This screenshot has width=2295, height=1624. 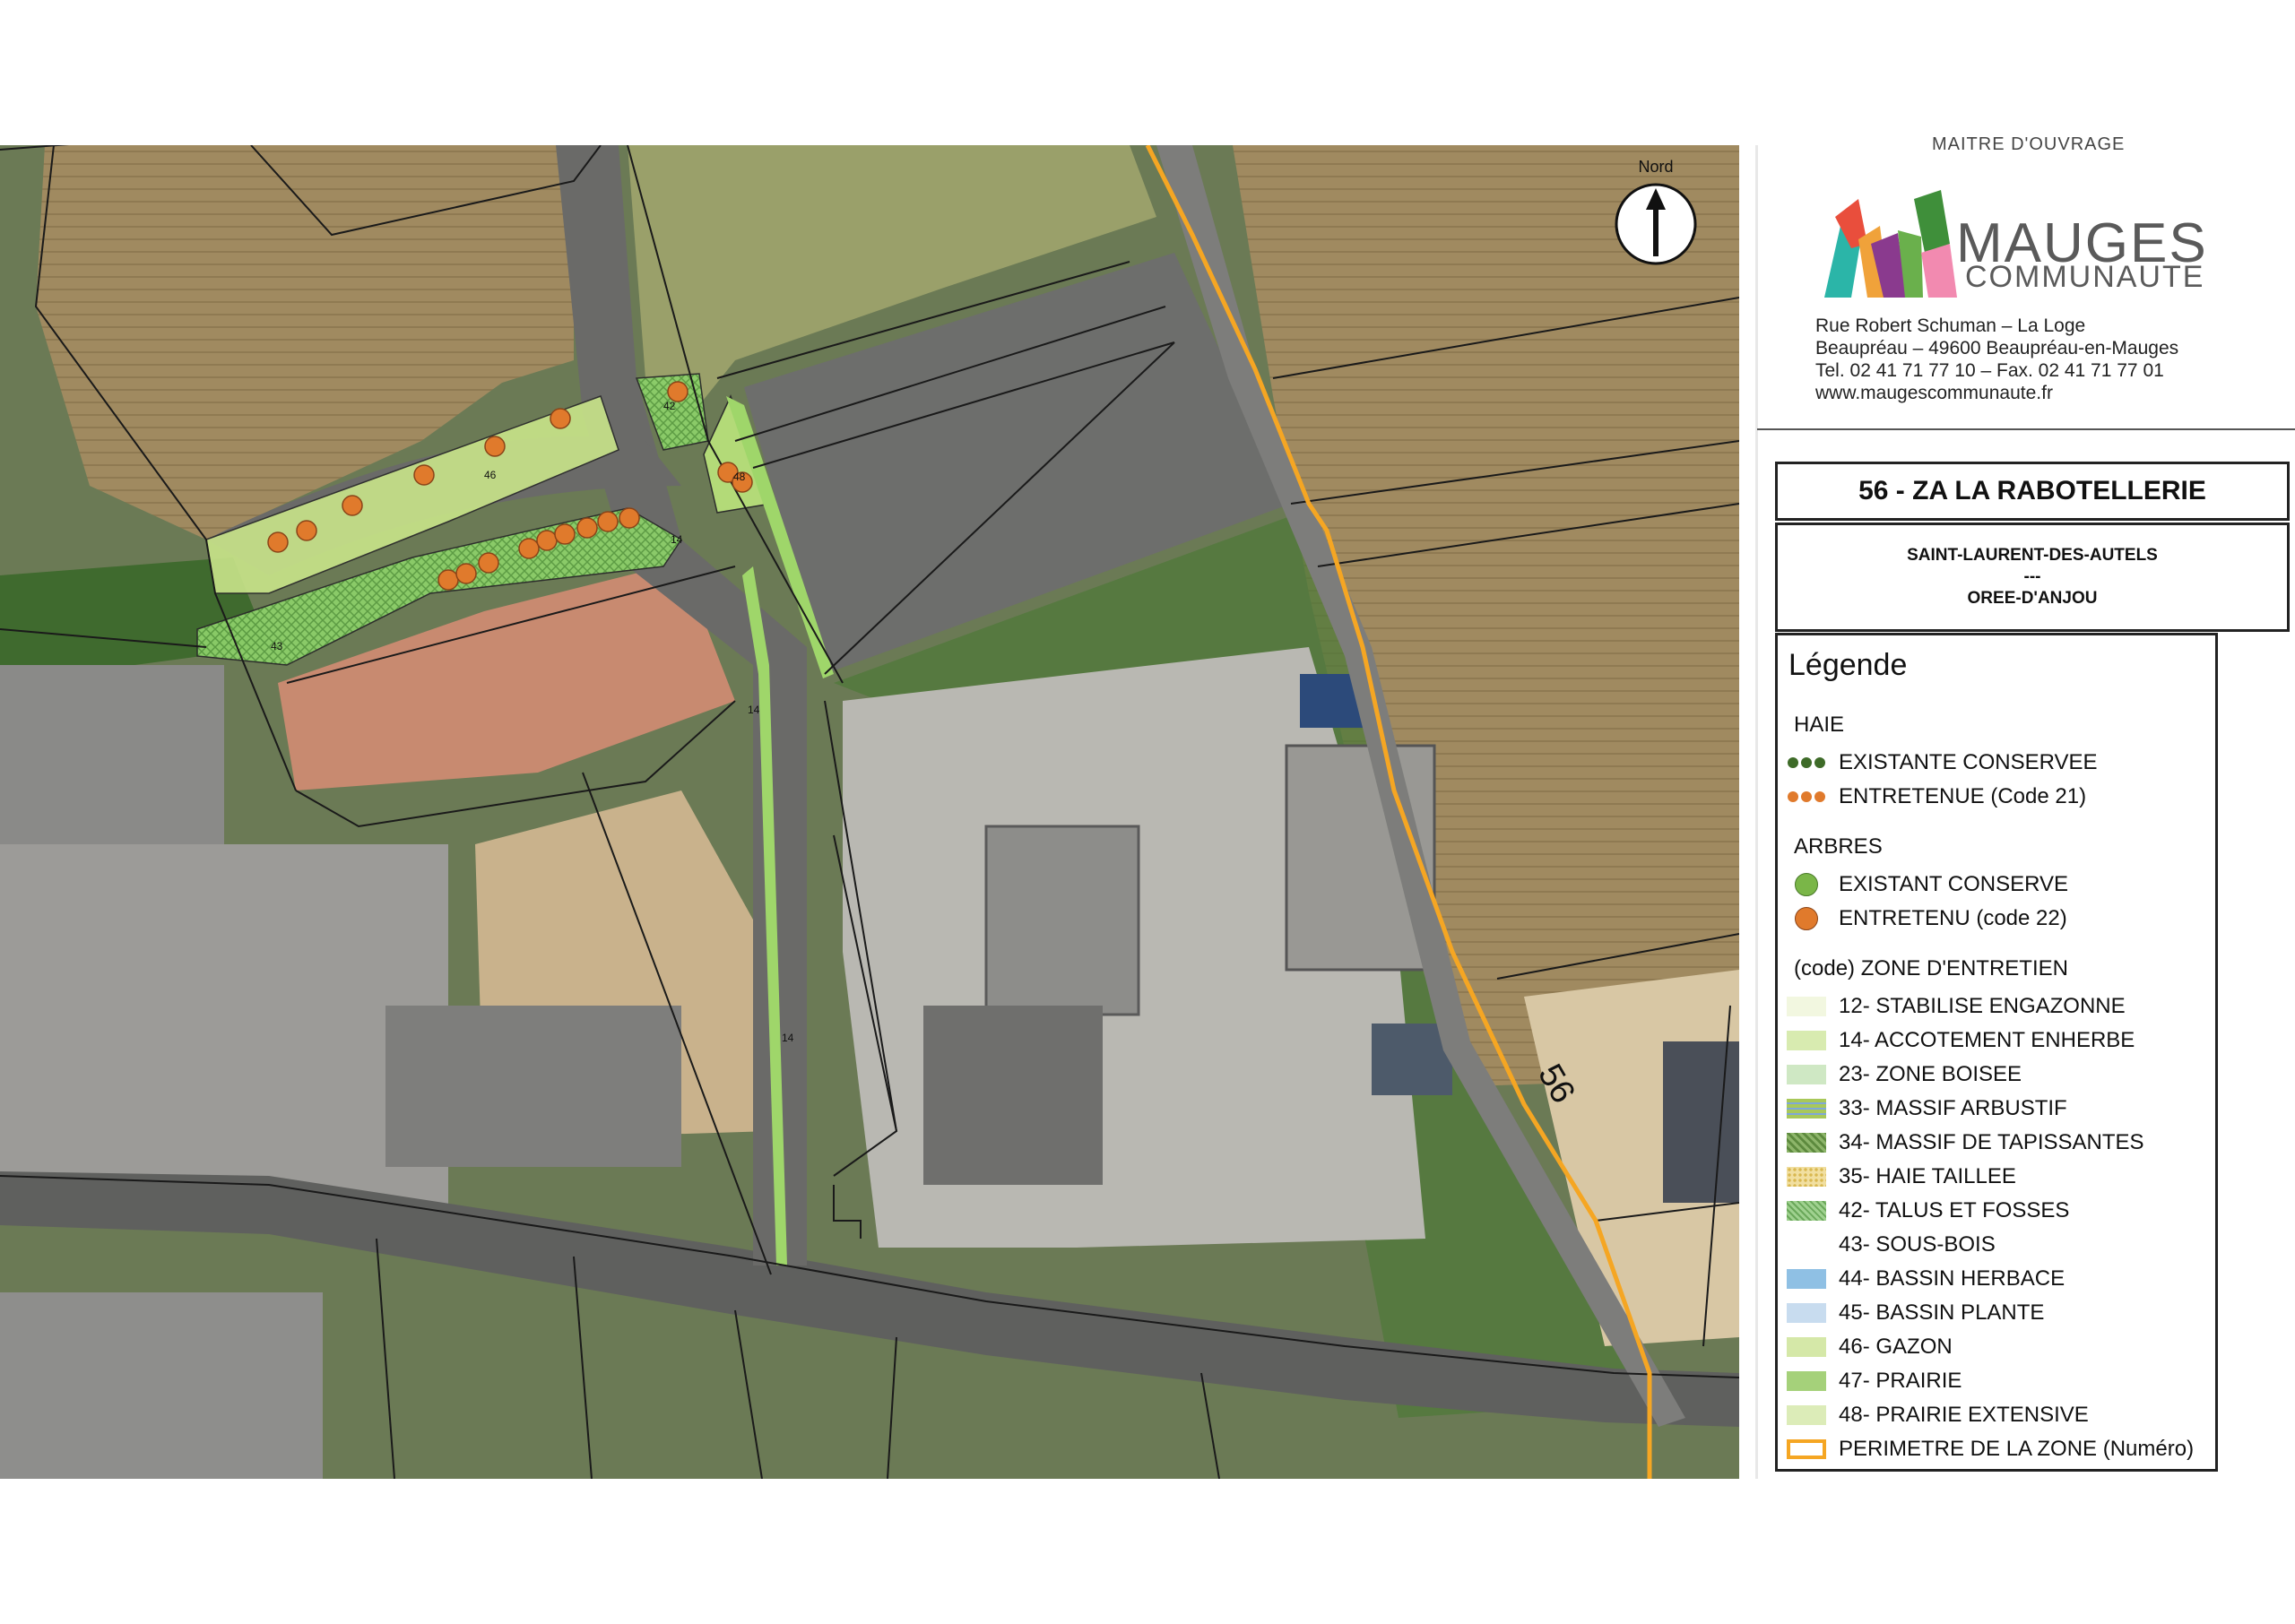 I want to click on legend-item: 44- BASSIN HERBACE, so click(x=1926, y=1279).